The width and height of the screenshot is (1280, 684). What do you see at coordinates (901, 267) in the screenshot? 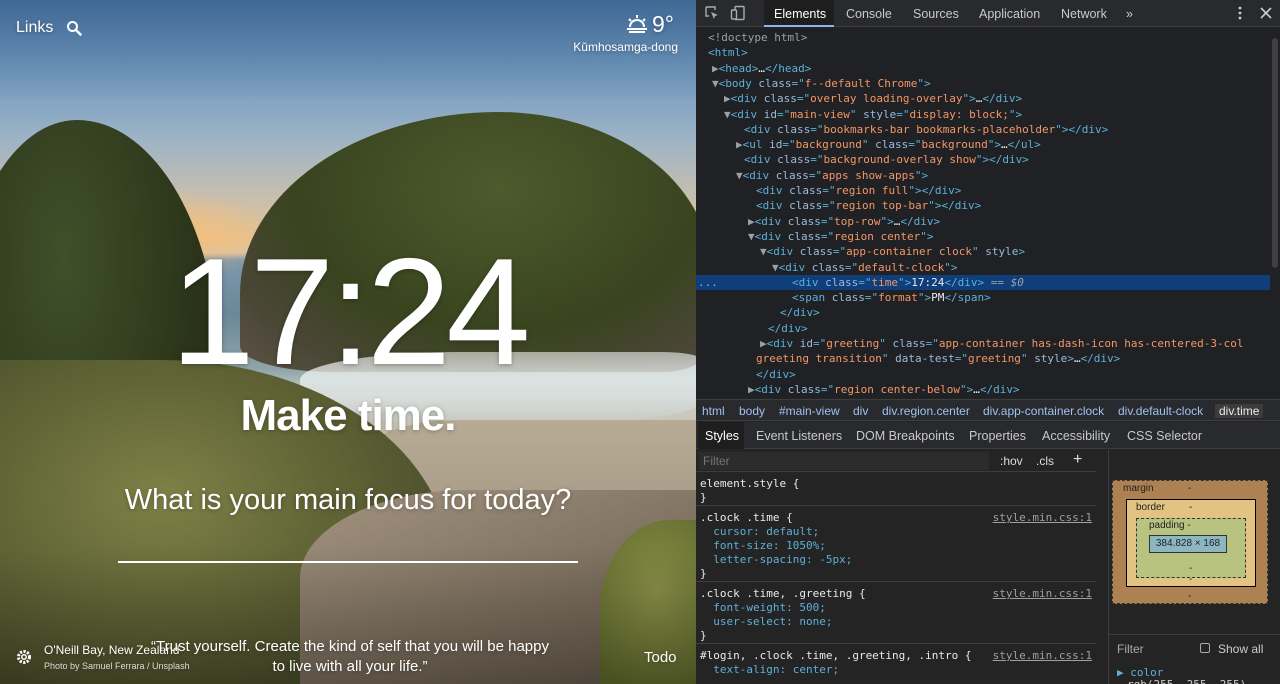
I see `dom-token: default-clock` at bounding box center [901, 267].